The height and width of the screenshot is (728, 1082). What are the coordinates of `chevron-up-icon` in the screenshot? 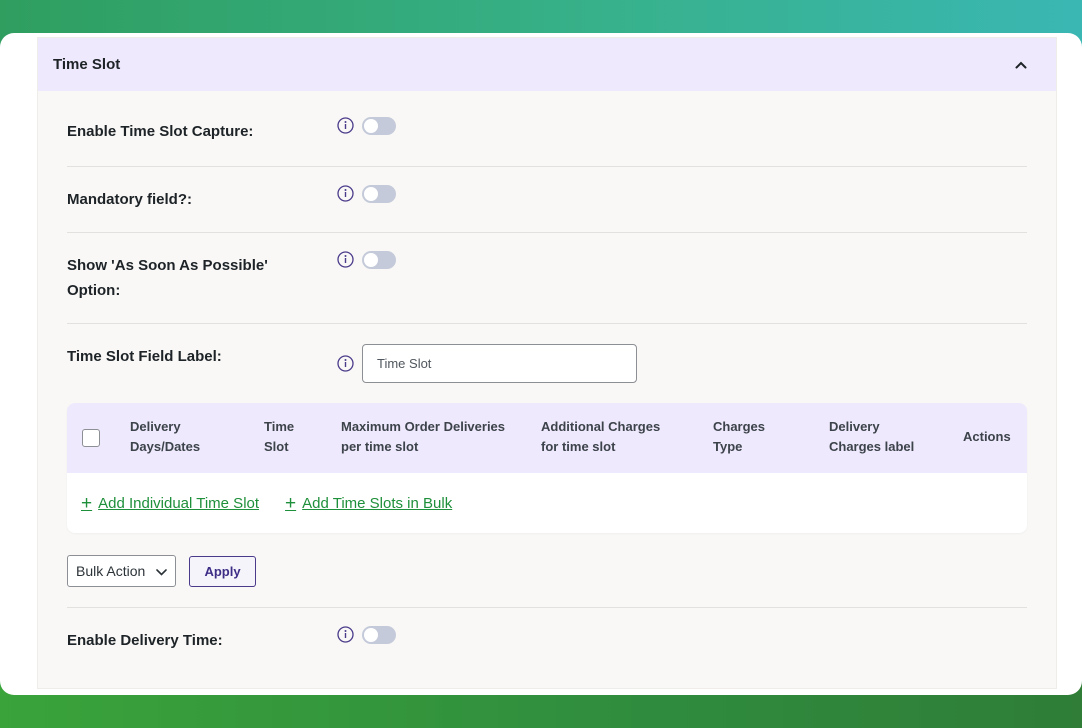 It's located at (1021, 65).